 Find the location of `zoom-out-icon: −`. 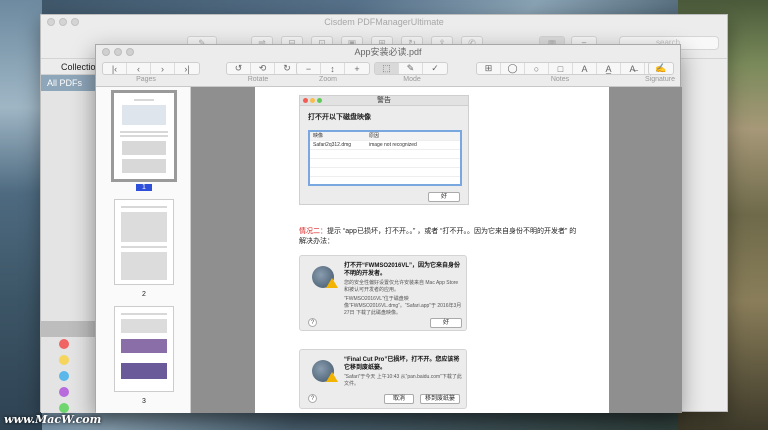

zoom-out-icon: − is located at coordinates (309, 68).